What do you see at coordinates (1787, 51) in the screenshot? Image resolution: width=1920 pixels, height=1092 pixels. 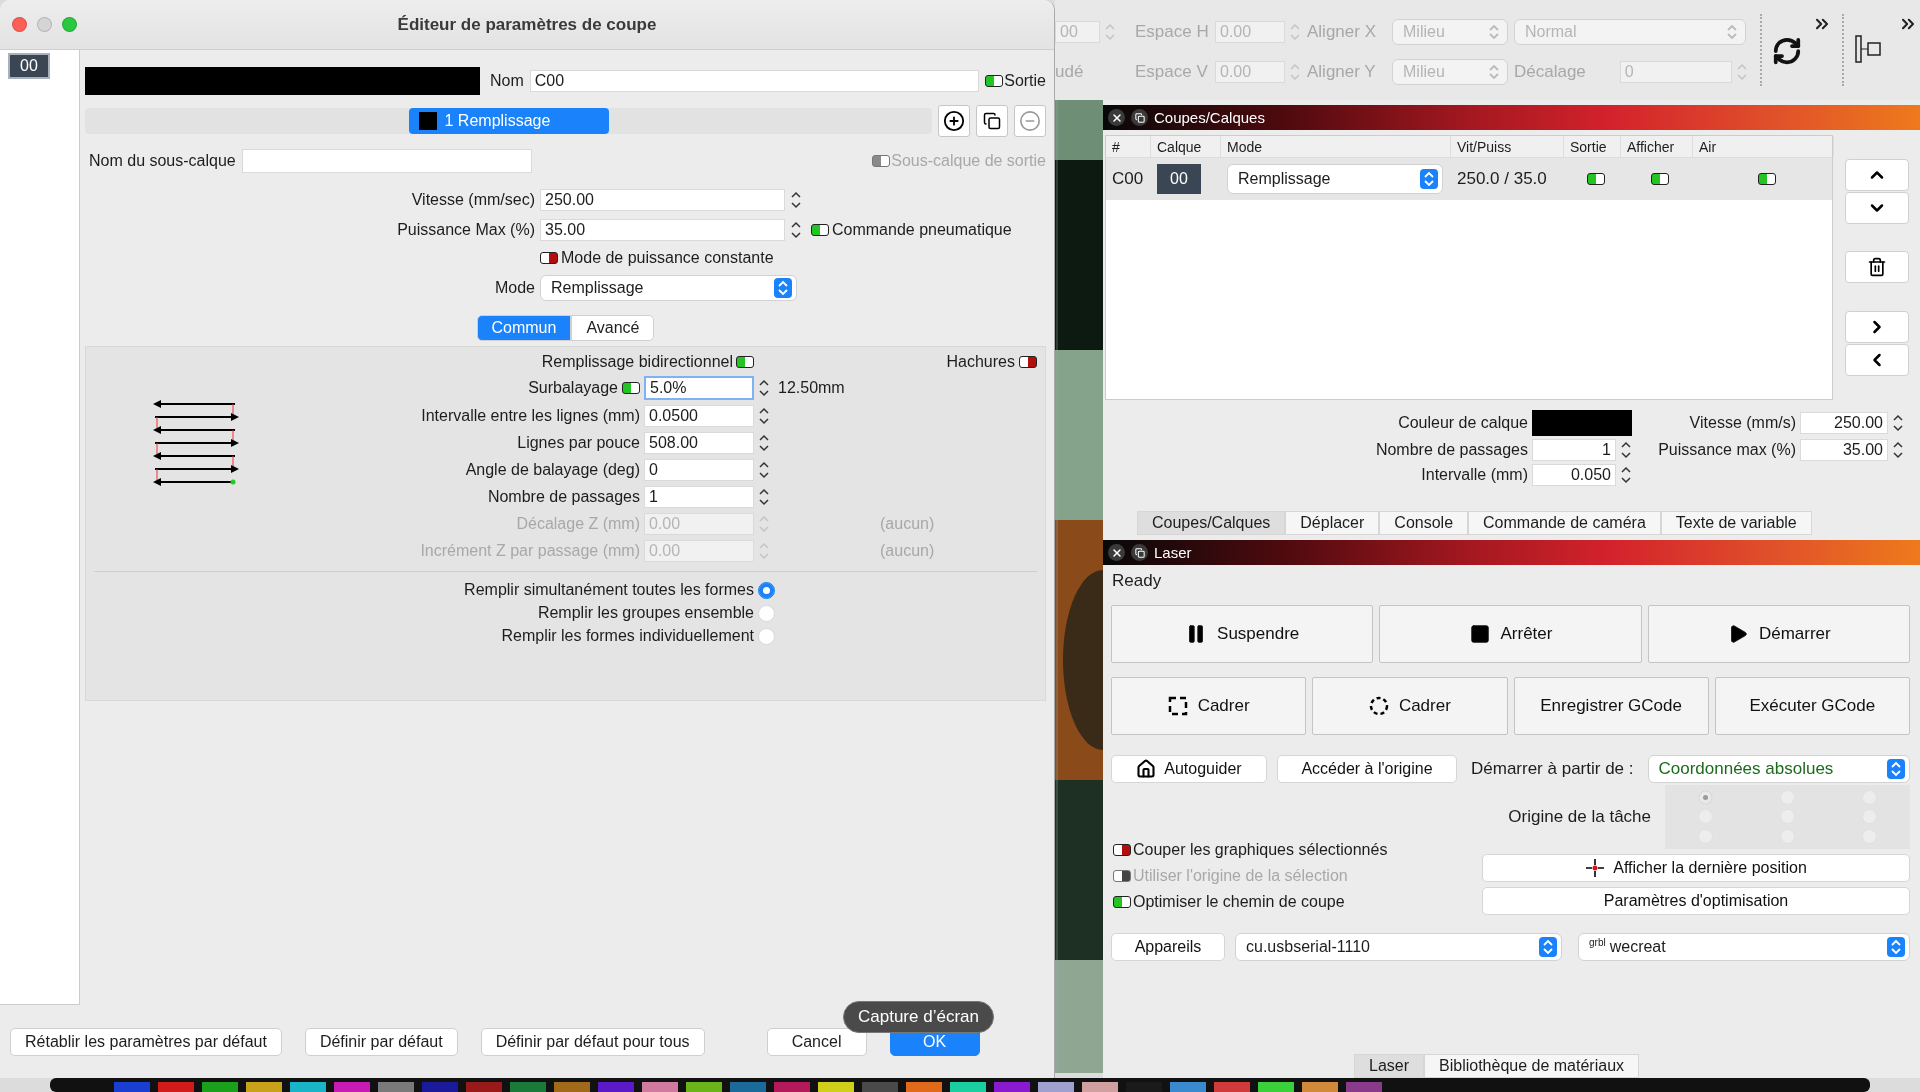 I see `sync-icon` at bounding box center [1787, 51].